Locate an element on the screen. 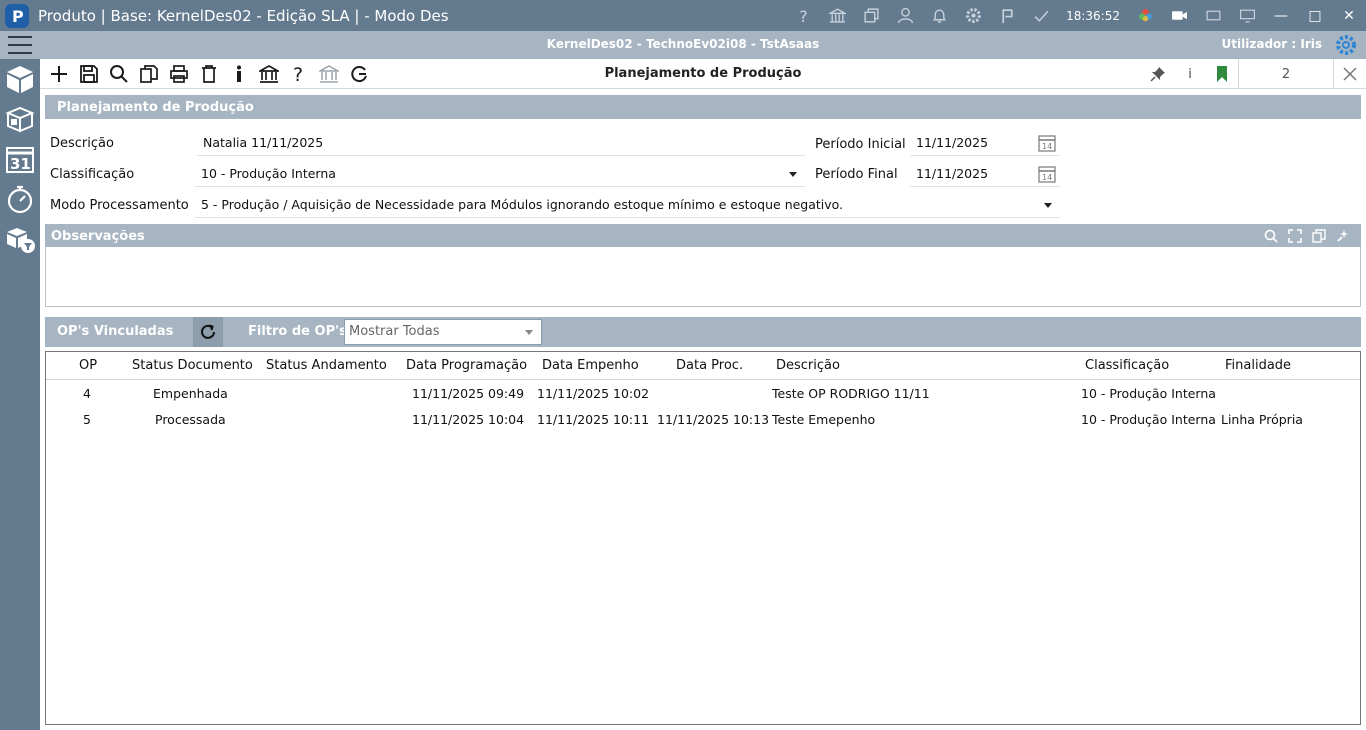 This screenshot has height=730, width=1366. magic-wand-icon is located at coordinates (1343, 236).